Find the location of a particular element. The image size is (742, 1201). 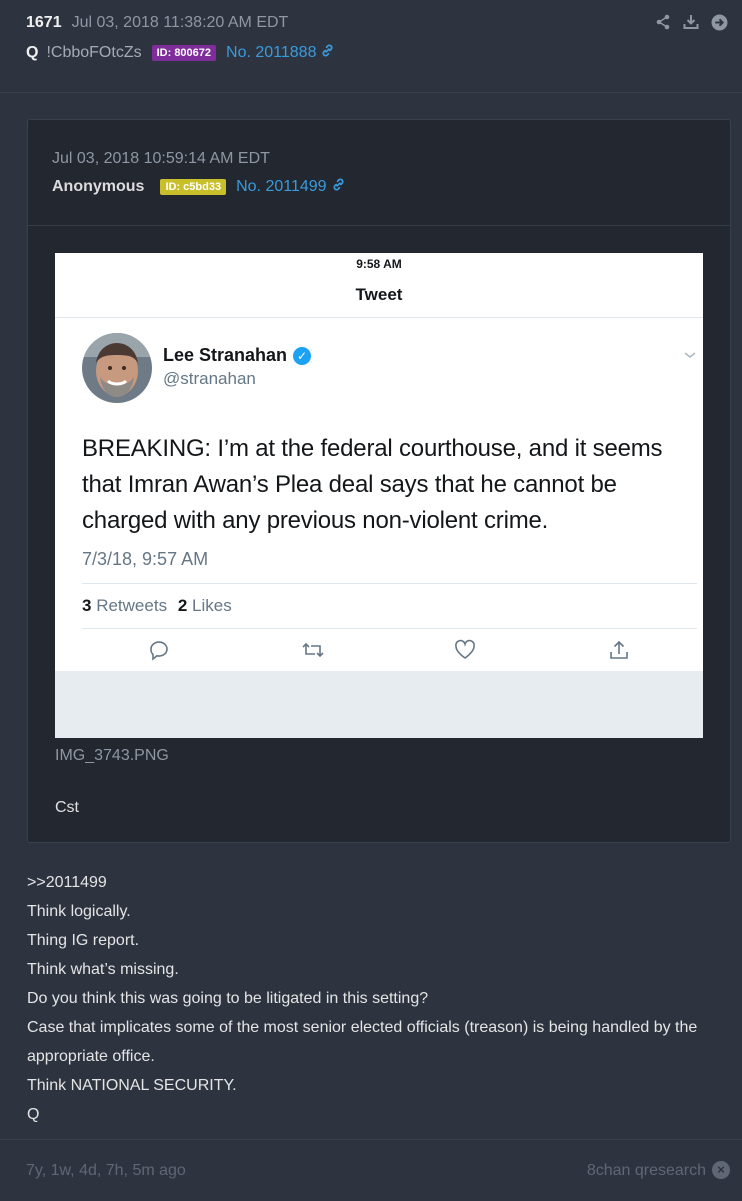

source-board-link: 8chan qresearch is located at coordinates (646, 1171).